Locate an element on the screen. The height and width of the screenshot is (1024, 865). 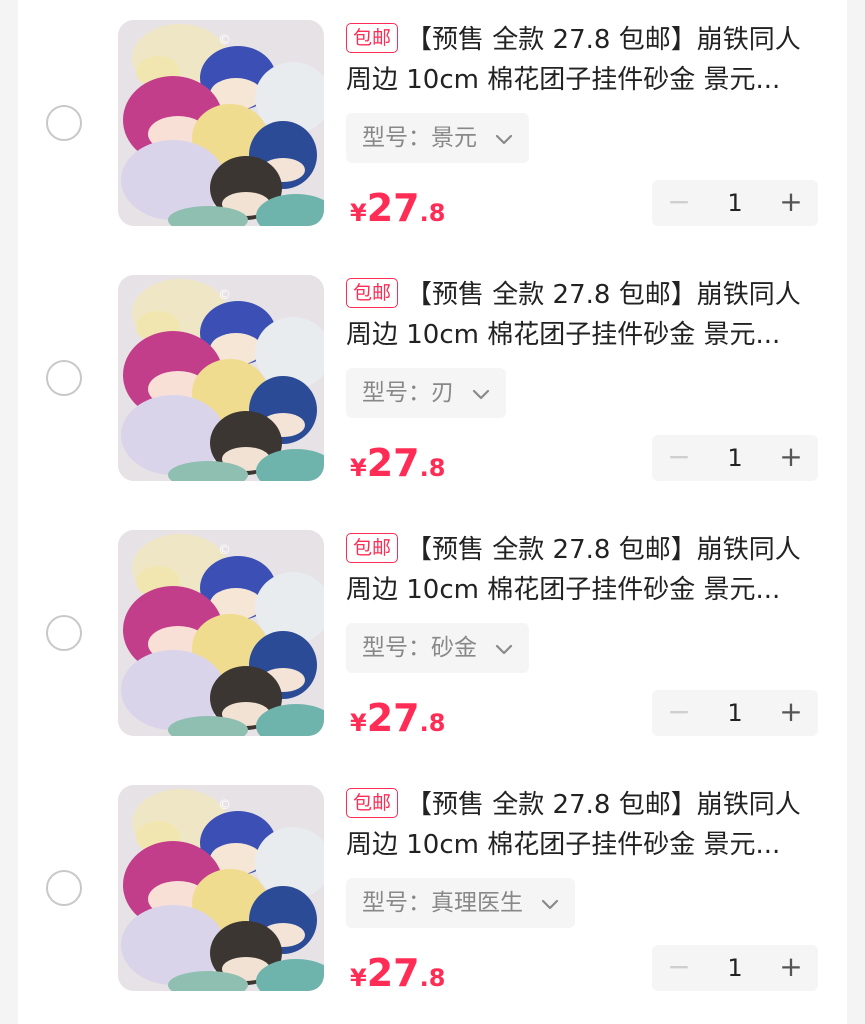
spec-selector: 型号：真理医生 is located at coordinates (460, 903).